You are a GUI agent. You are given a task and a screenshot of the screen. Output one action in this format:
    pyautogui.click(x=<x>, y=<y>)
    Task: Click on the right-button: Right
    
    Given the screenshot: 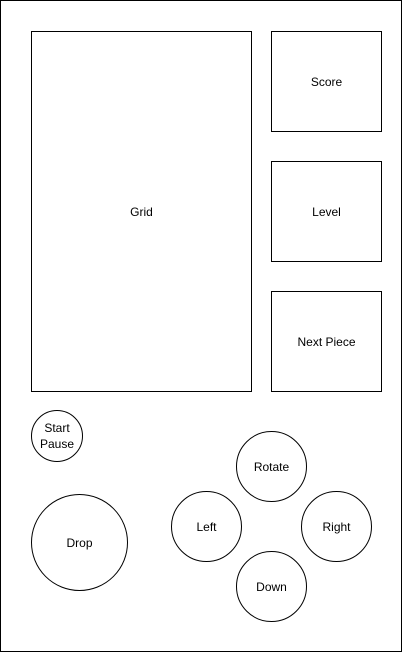 What is the action you would take?
    pyautogui.click(x=336, y=526)
    